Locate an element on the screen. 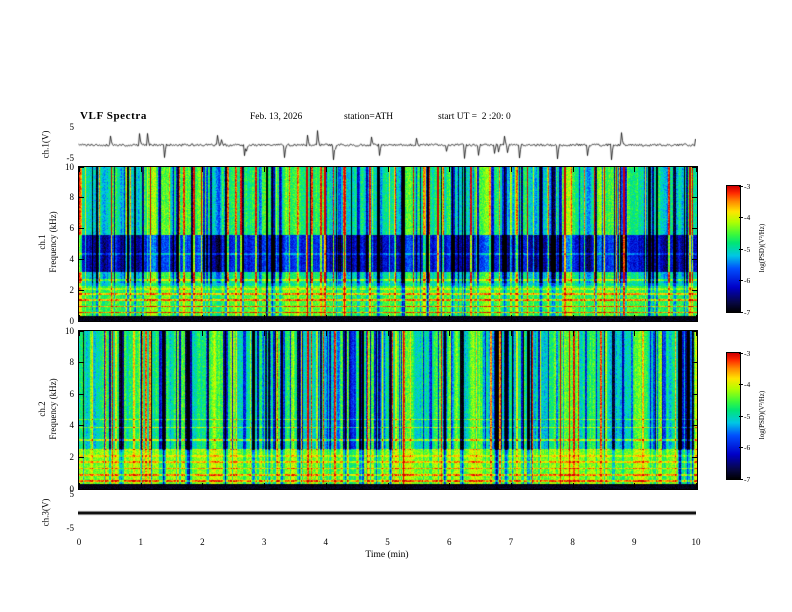 This screenshot has width=792, height=612. xaxis-tick-label: 3 is located at coordinates (264, 542).